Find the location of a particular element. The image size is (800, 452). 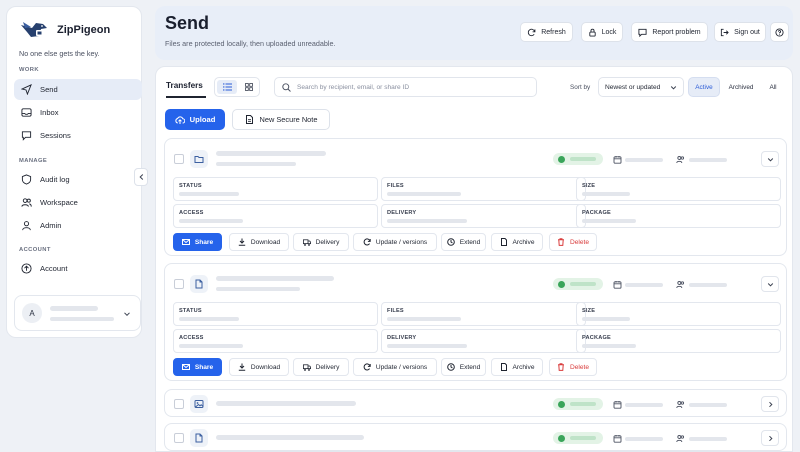

filter-all: All is located at coordinates (773, 87).